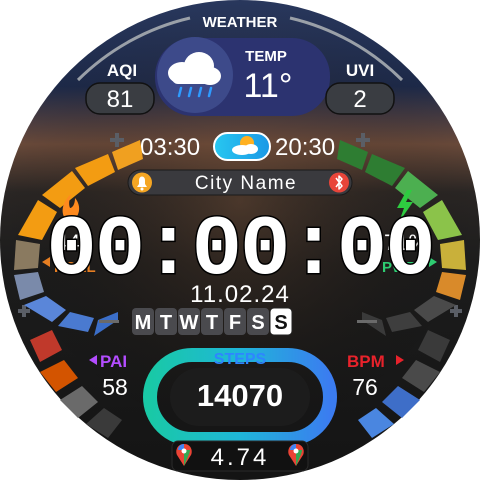  Describe the element at coordinates (305, 147) in the screenshot. I see `sunset-time: 20:30` at that location.